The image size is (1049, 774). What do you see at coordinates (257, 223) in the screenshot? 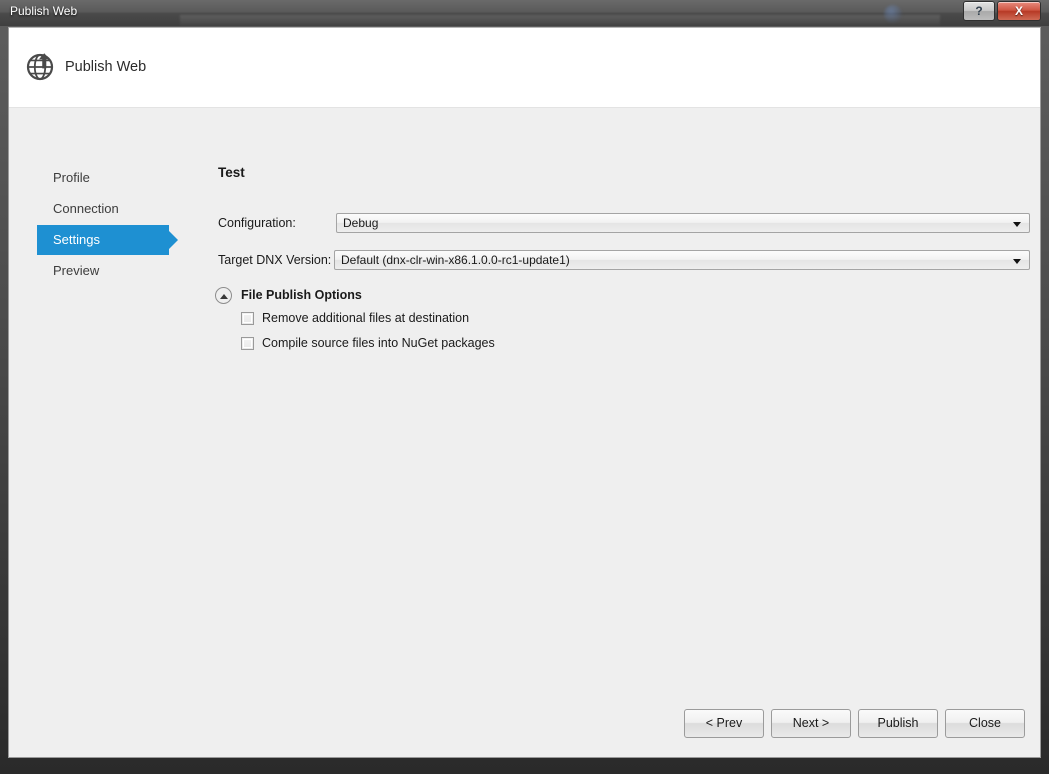
I see `configuration-label: Configuration:` at bounding box center [257, 223].